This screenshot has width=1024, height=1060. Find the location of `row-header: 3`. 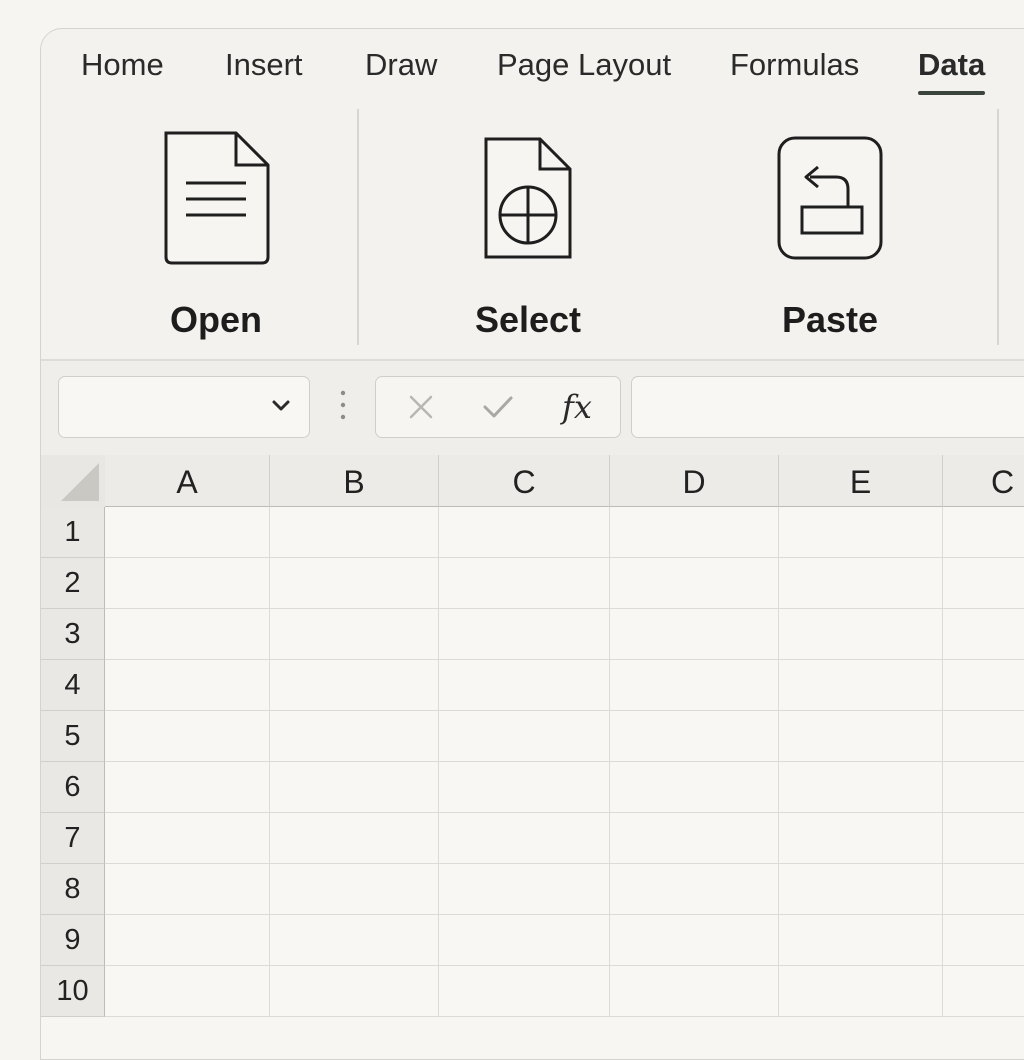

row-header: 3 is located at coordinates (73, 634).